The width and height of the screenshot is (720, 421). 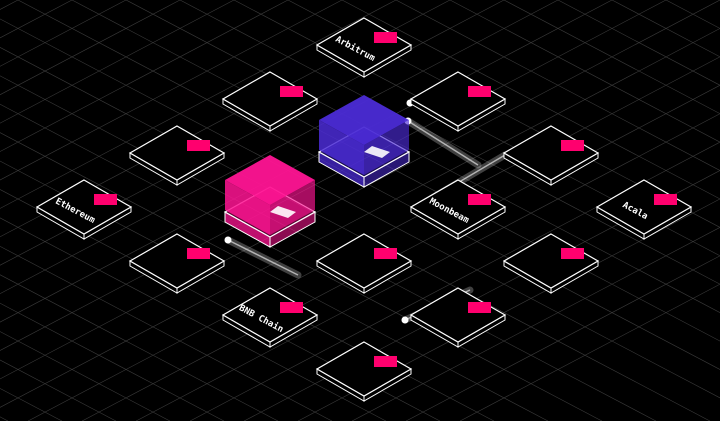 I want to click on tile-bnb: BNB Chain, so click(x=270, y=317).